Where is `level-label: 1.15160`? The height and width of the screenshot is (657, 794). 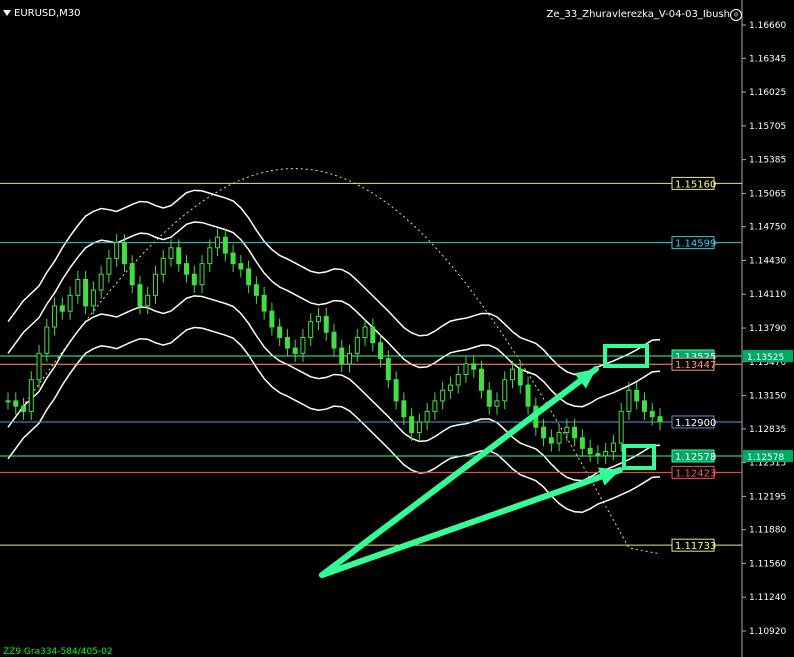 level-label: 1.15160 is located at coordinates (695, 184).